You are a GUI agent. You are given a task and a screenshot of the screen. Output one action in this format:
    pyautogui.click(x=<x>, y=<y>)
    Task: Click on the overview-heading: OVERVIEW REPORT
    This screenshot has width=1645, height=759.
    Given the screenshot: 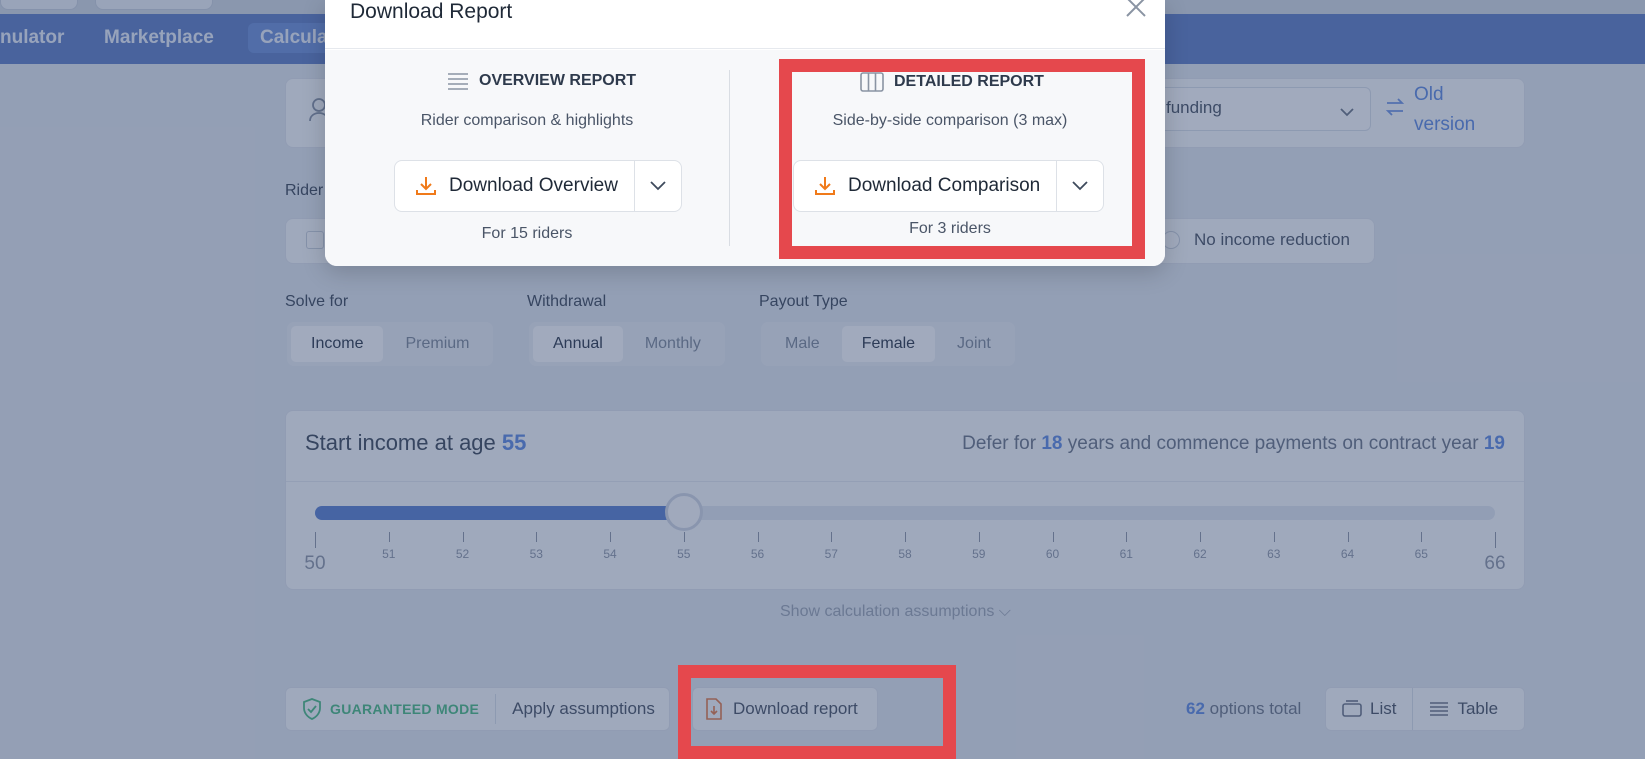 What is the action you would take?
    pyautogui.click(x=541, y=81)
    